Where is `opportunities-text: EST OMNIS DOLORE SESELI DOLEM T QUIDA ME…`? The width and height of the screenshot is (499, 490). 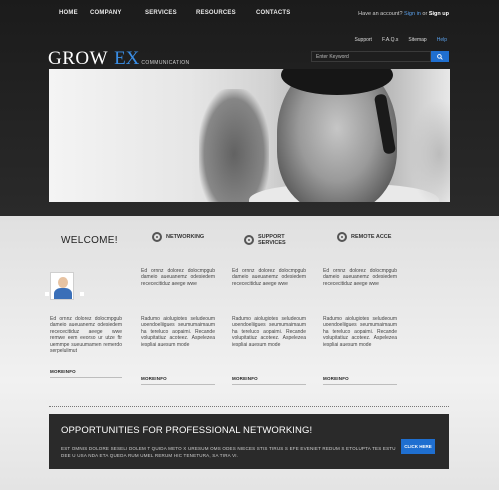
opportunities-text: EST OMNIS DOLORE SESELI DOLEM T QUIDA ME… is located at coordinates (228, 452).